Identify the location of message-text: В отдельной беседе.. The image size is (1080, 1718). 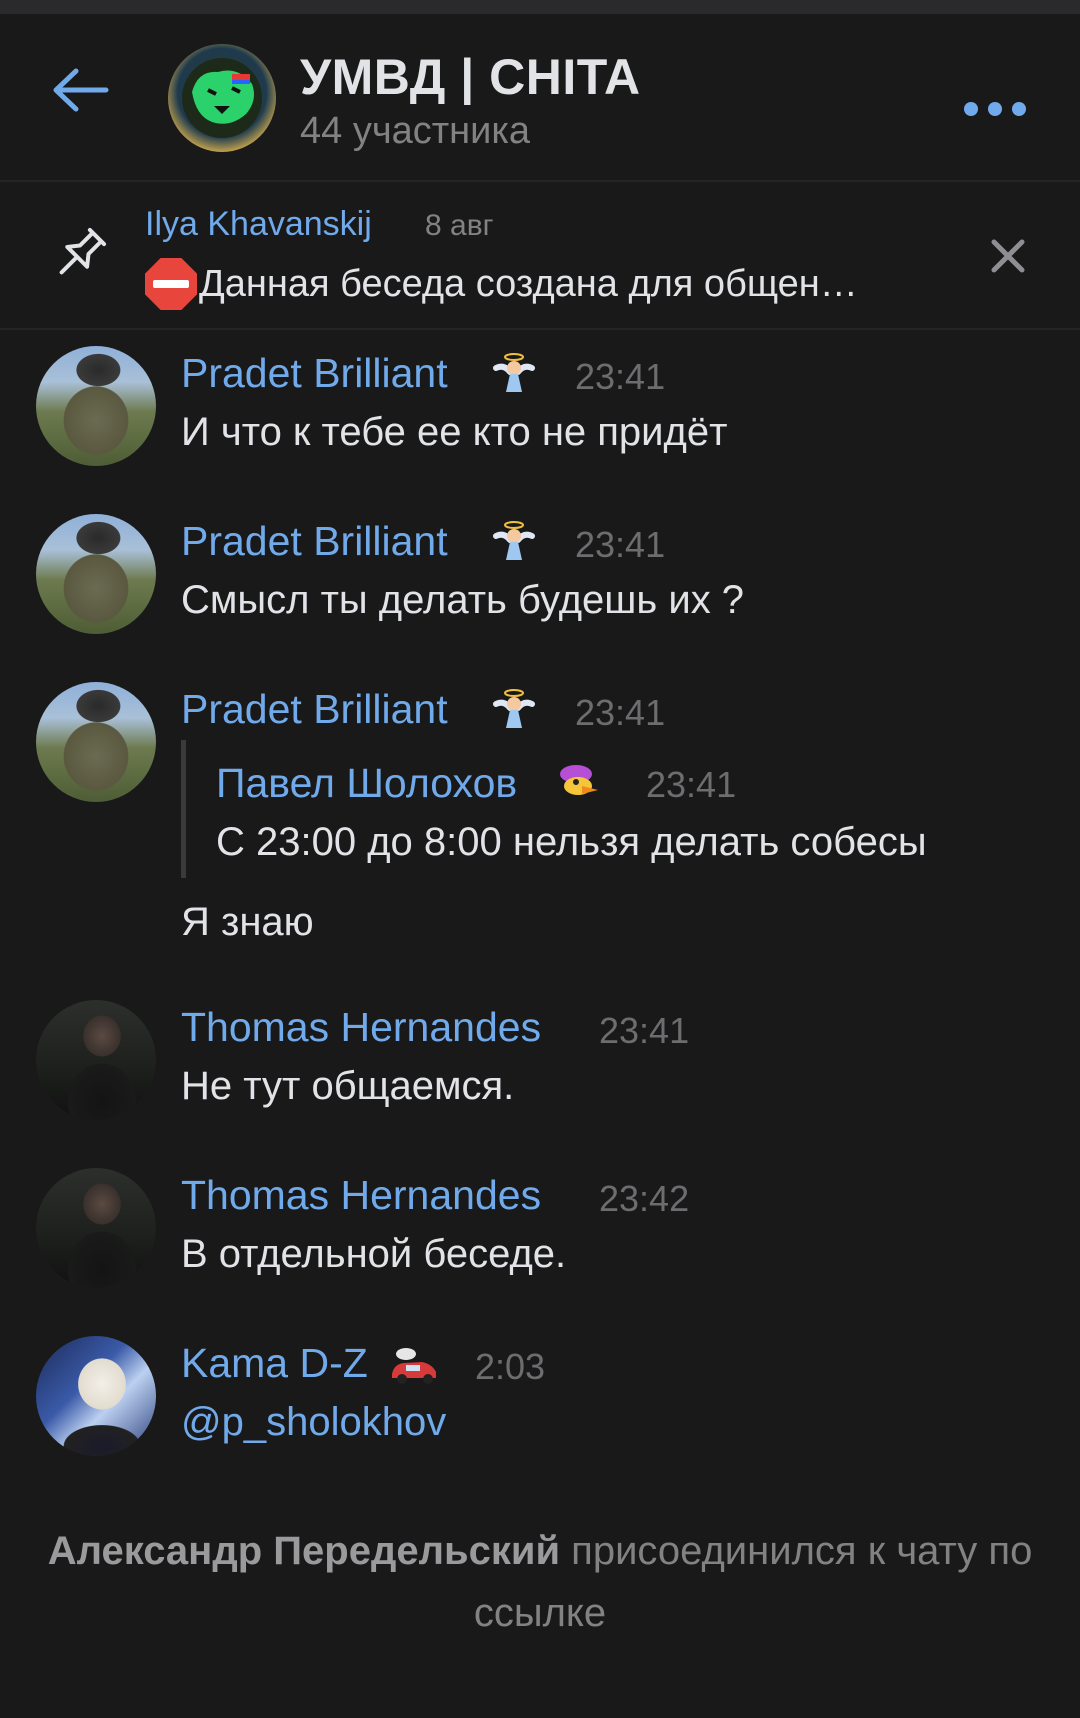
(374, 1254).